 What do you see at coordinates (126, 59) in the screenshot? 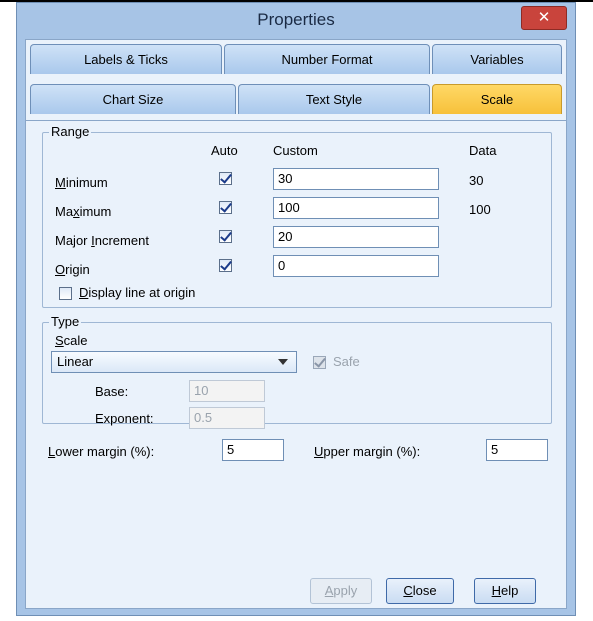
I see `tab-labels-ticks: Labels & Ticks` at bounding box center [126, 59].